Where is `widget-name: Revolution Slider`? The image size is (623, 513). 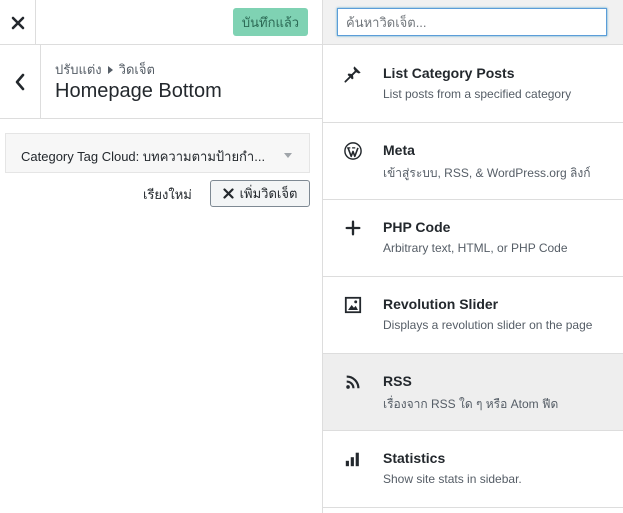
widget-name: Revolution Slider is located at coordinates (441, 304).